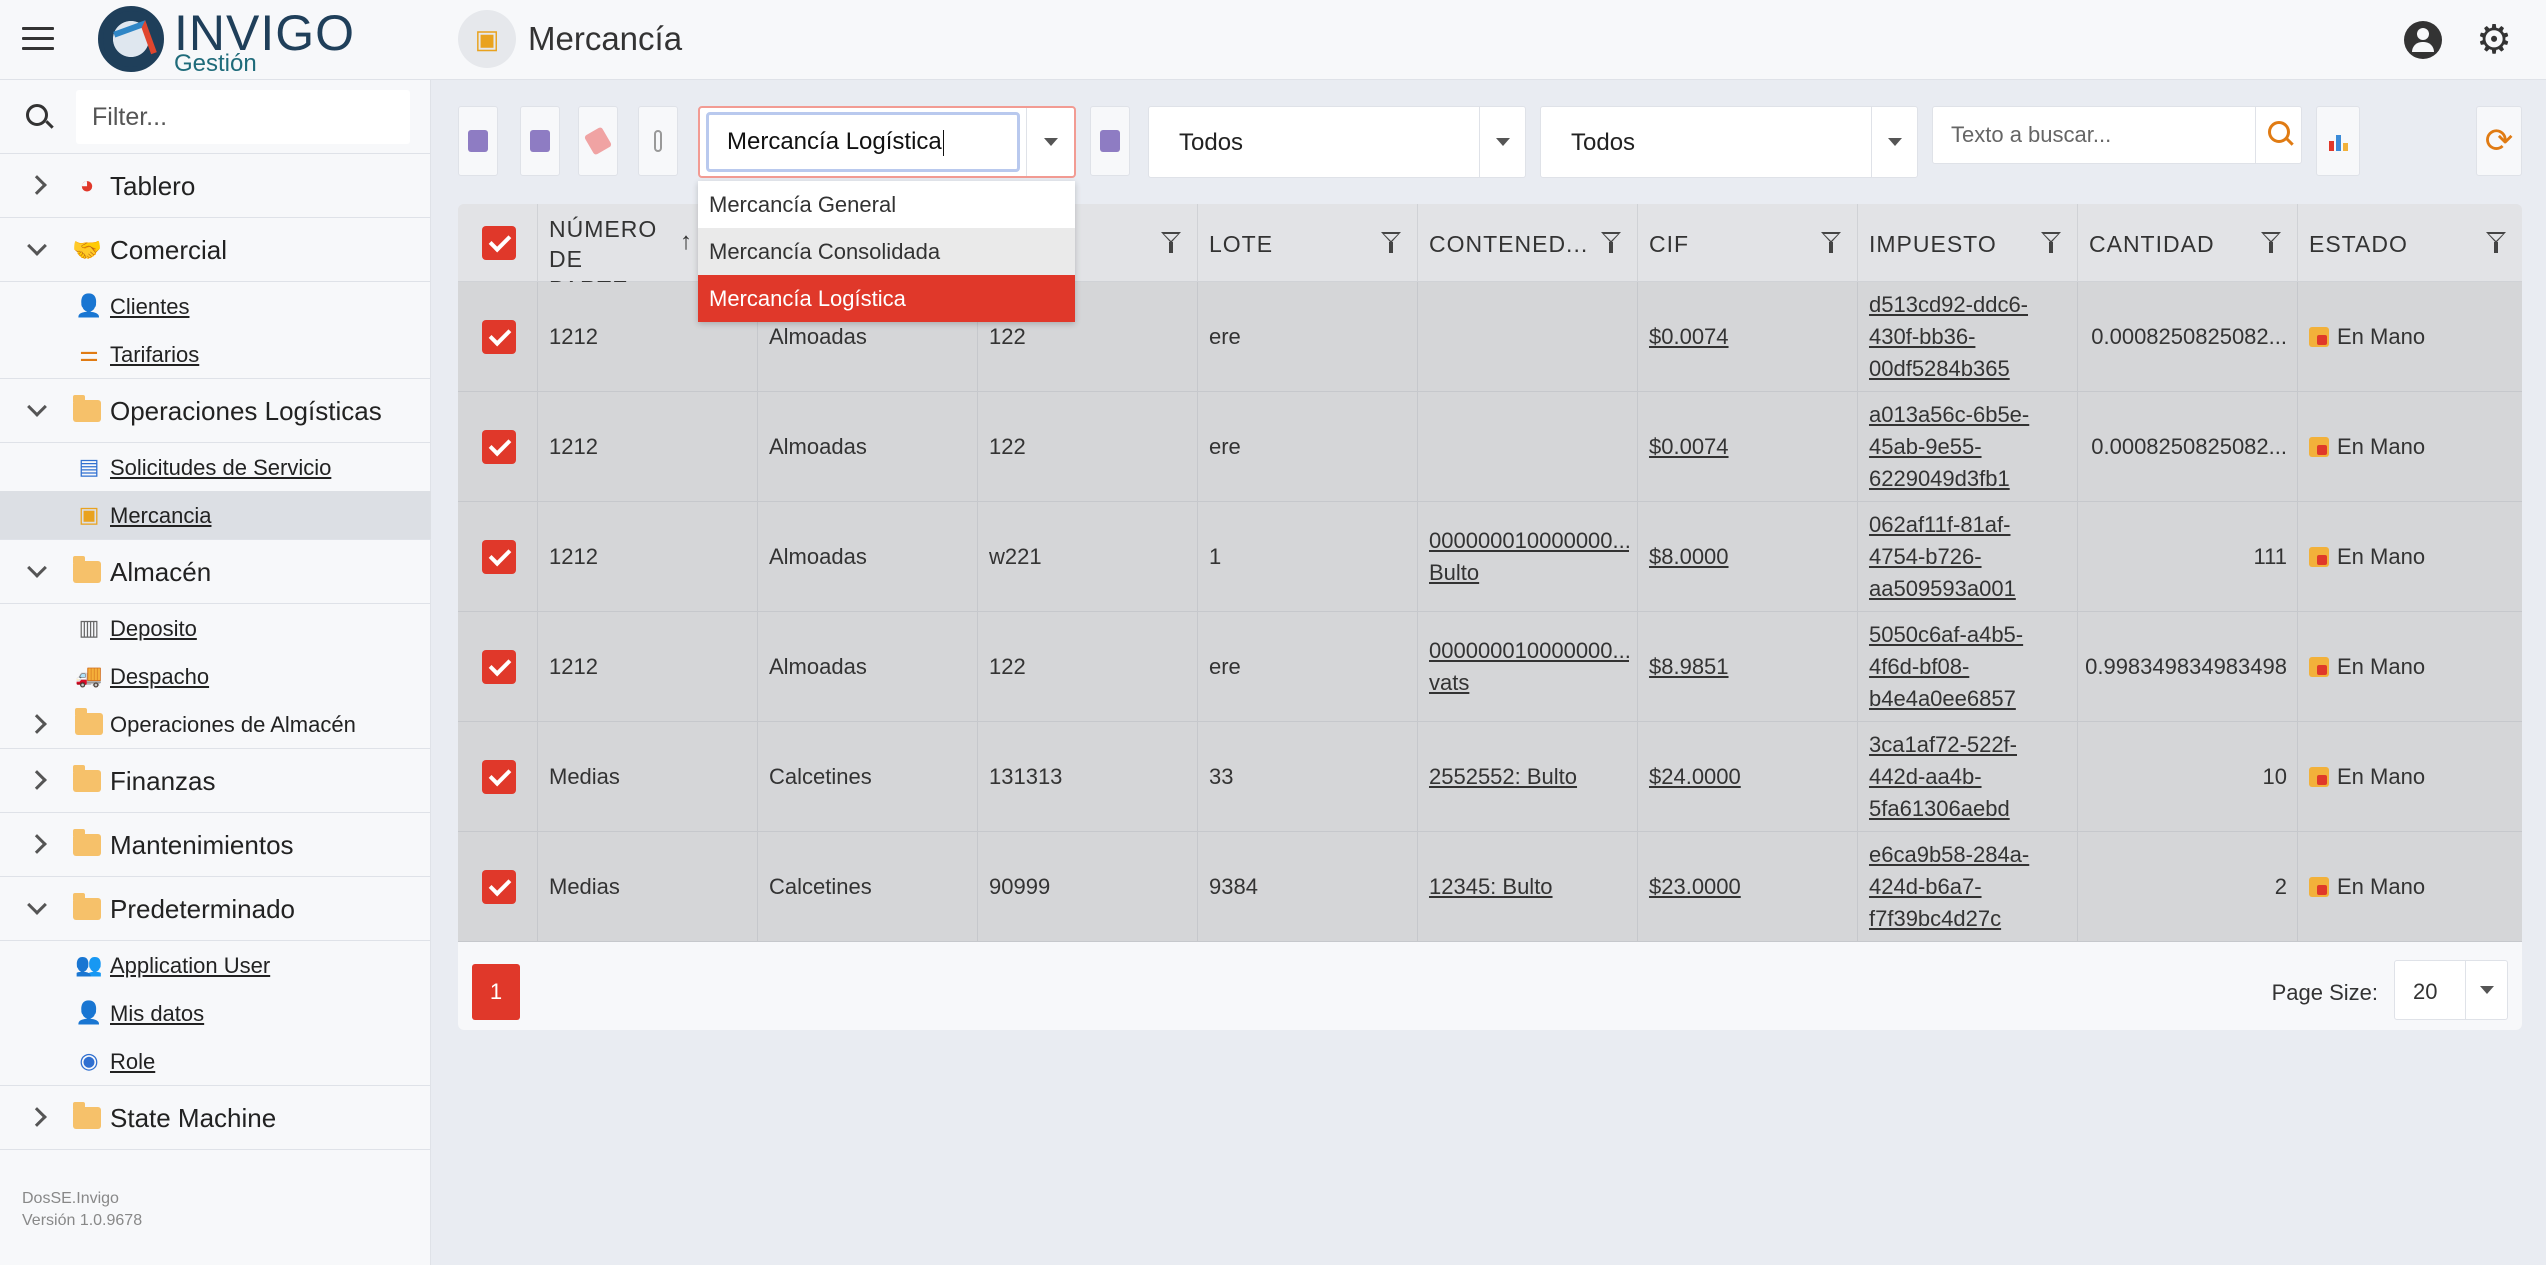  What do you see at coordinates (2499, 141) in the screenshot?
I see `refresh-button: ⟳` at bounding box center [2499, 141].